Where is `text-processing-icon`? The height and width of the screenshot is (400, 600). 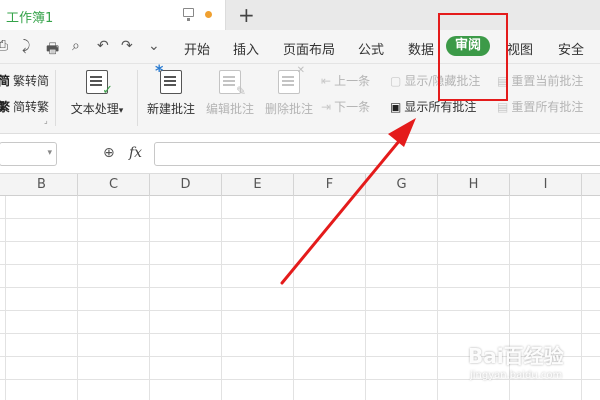
text-processing-icon is located at coordinates (99, 84).